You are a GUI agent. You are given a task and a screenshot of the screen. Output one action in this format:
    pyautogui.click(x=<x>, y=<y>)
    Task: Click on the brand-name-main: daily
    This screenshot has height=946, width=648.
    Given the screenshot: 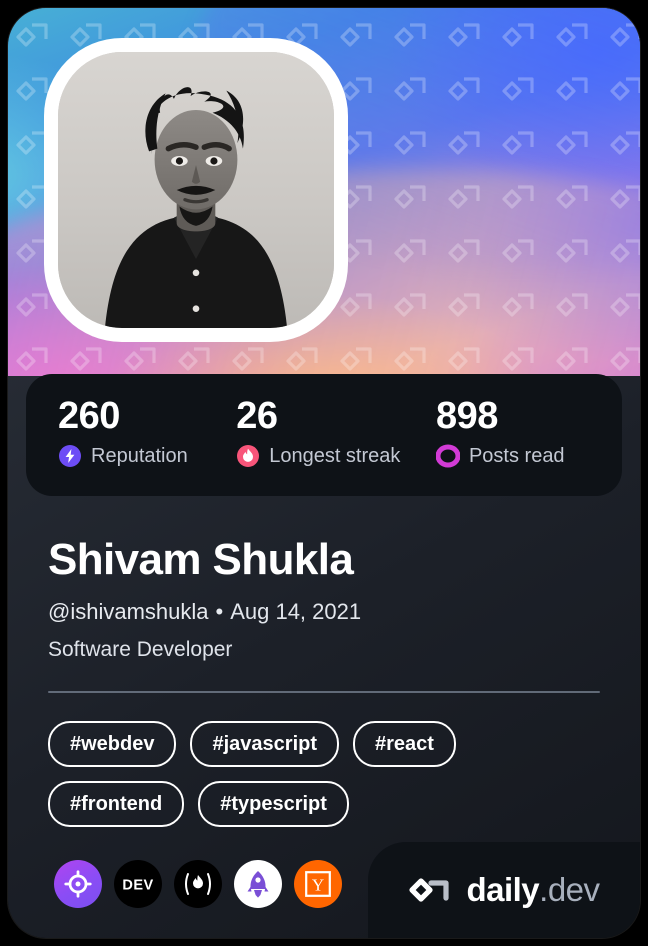 What is the action you would take?
    pyautogui.click(x=503, y=889)
    